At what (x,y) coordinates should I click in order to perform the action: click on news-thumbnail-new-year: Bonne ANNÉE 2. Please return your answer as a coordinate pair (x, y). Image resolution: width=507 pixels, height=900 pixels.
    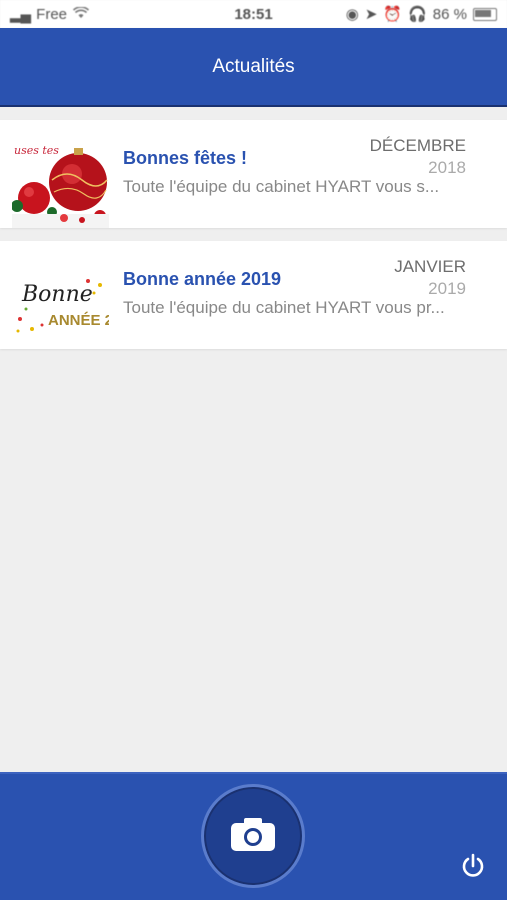
    Looking at the image, I should click on (60, 299).